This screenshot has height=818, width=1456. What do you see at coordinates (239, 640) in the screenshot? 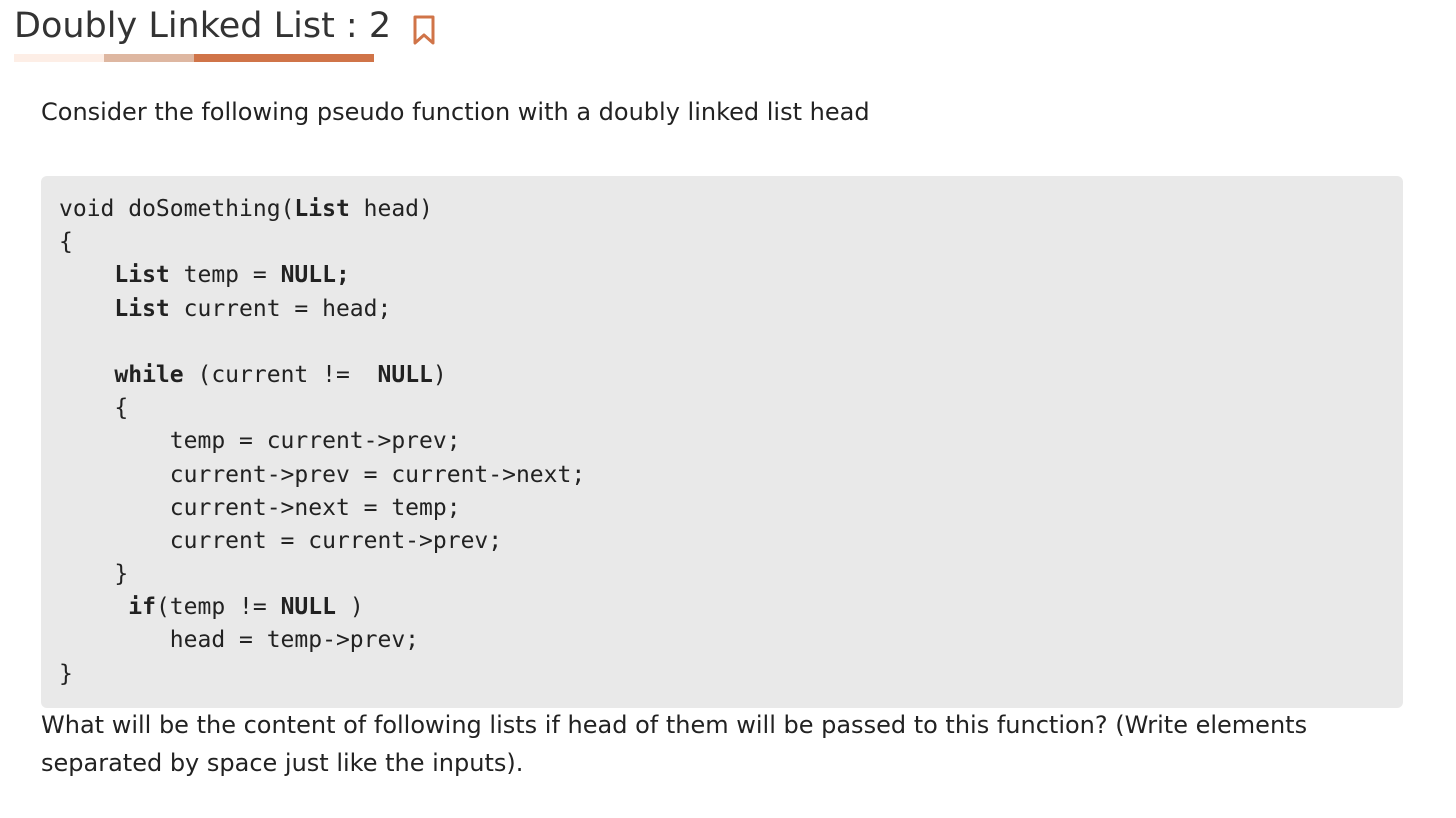
I see `code-token: head = temp->prev;` at bounding box center [239, 640].